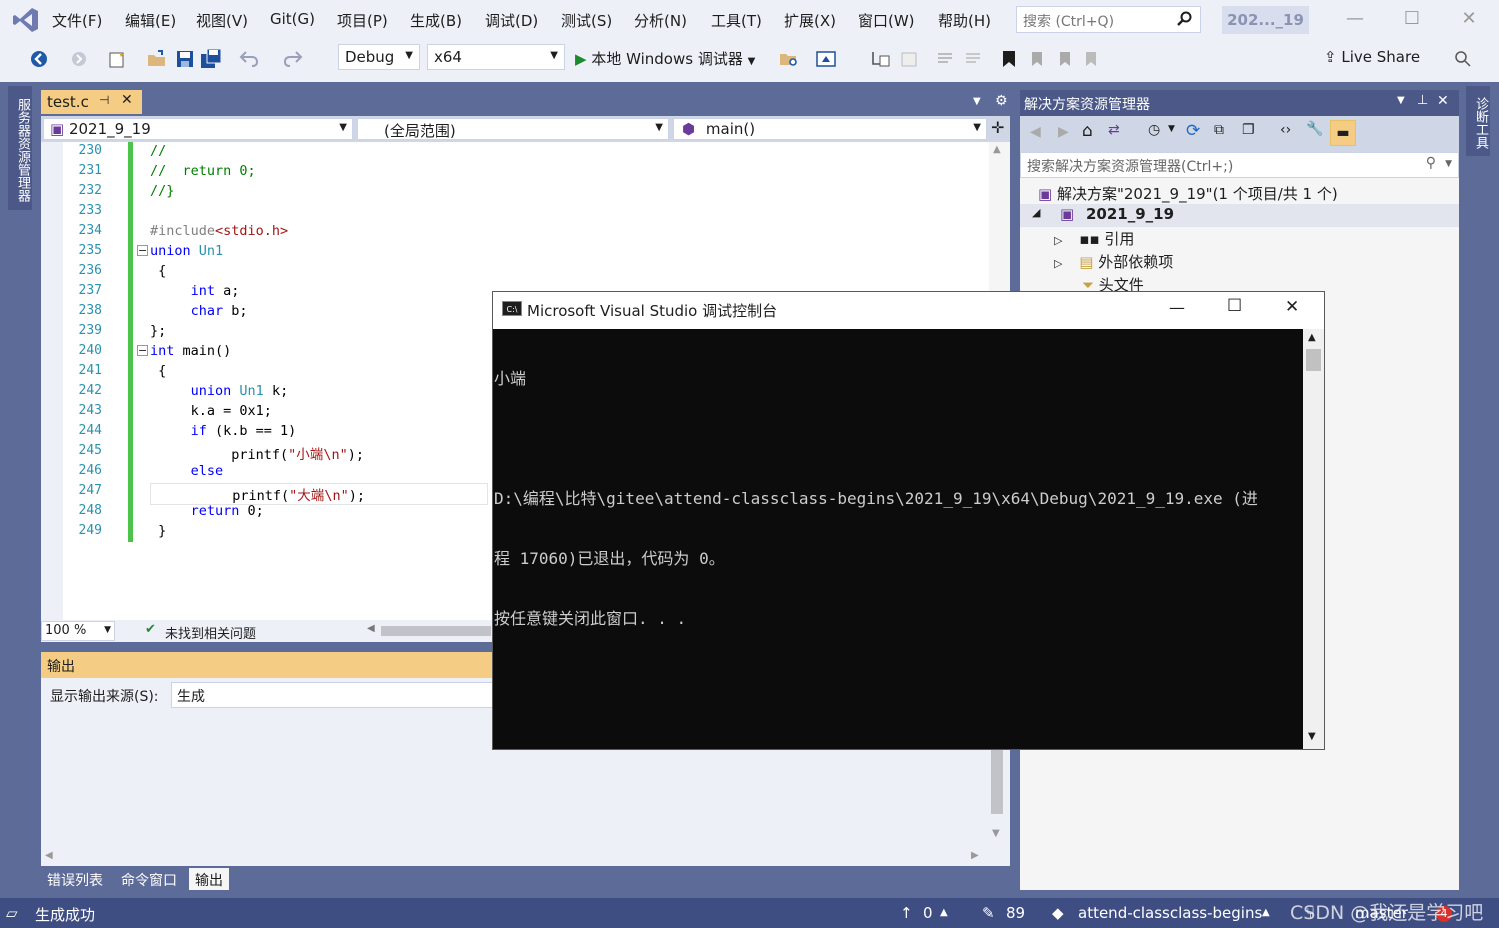 This screenshot has height=928, width=1499. I want to click on solution-name-badge: 202..._19, so click(1265, 20).